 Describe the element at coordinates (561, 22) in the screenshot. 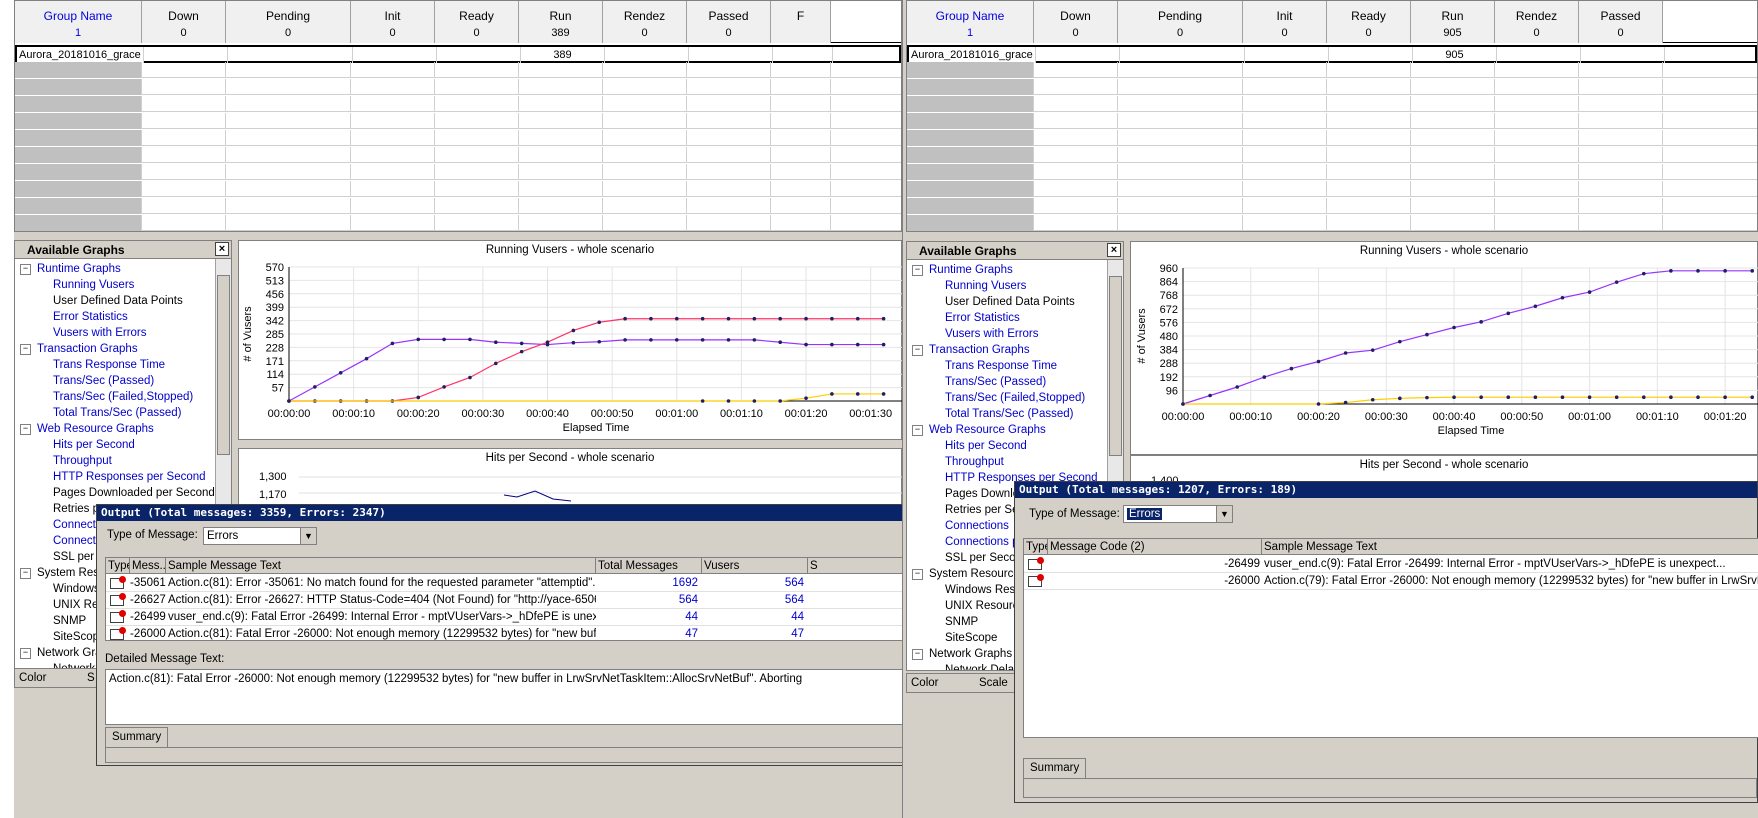

I see `column-header: Run 389` at that location.